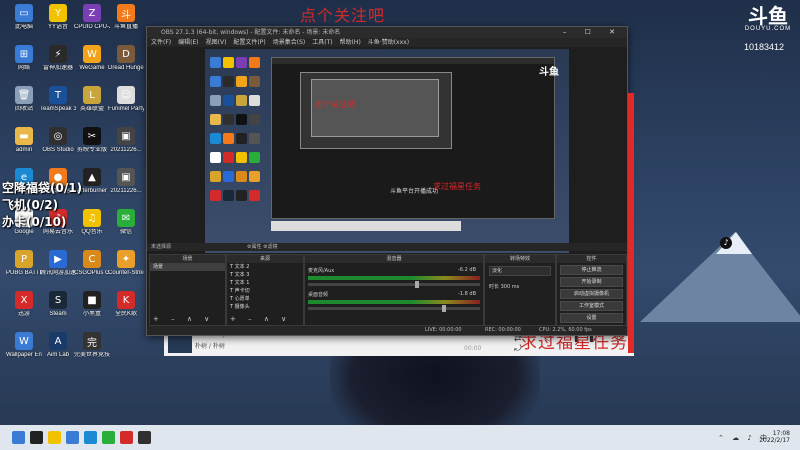  What do you see at coordinates (388, 42) in the screenshot?
I see `menu-item: 斗鱼·赞助(xxx)` at bounding box center [388, 42].